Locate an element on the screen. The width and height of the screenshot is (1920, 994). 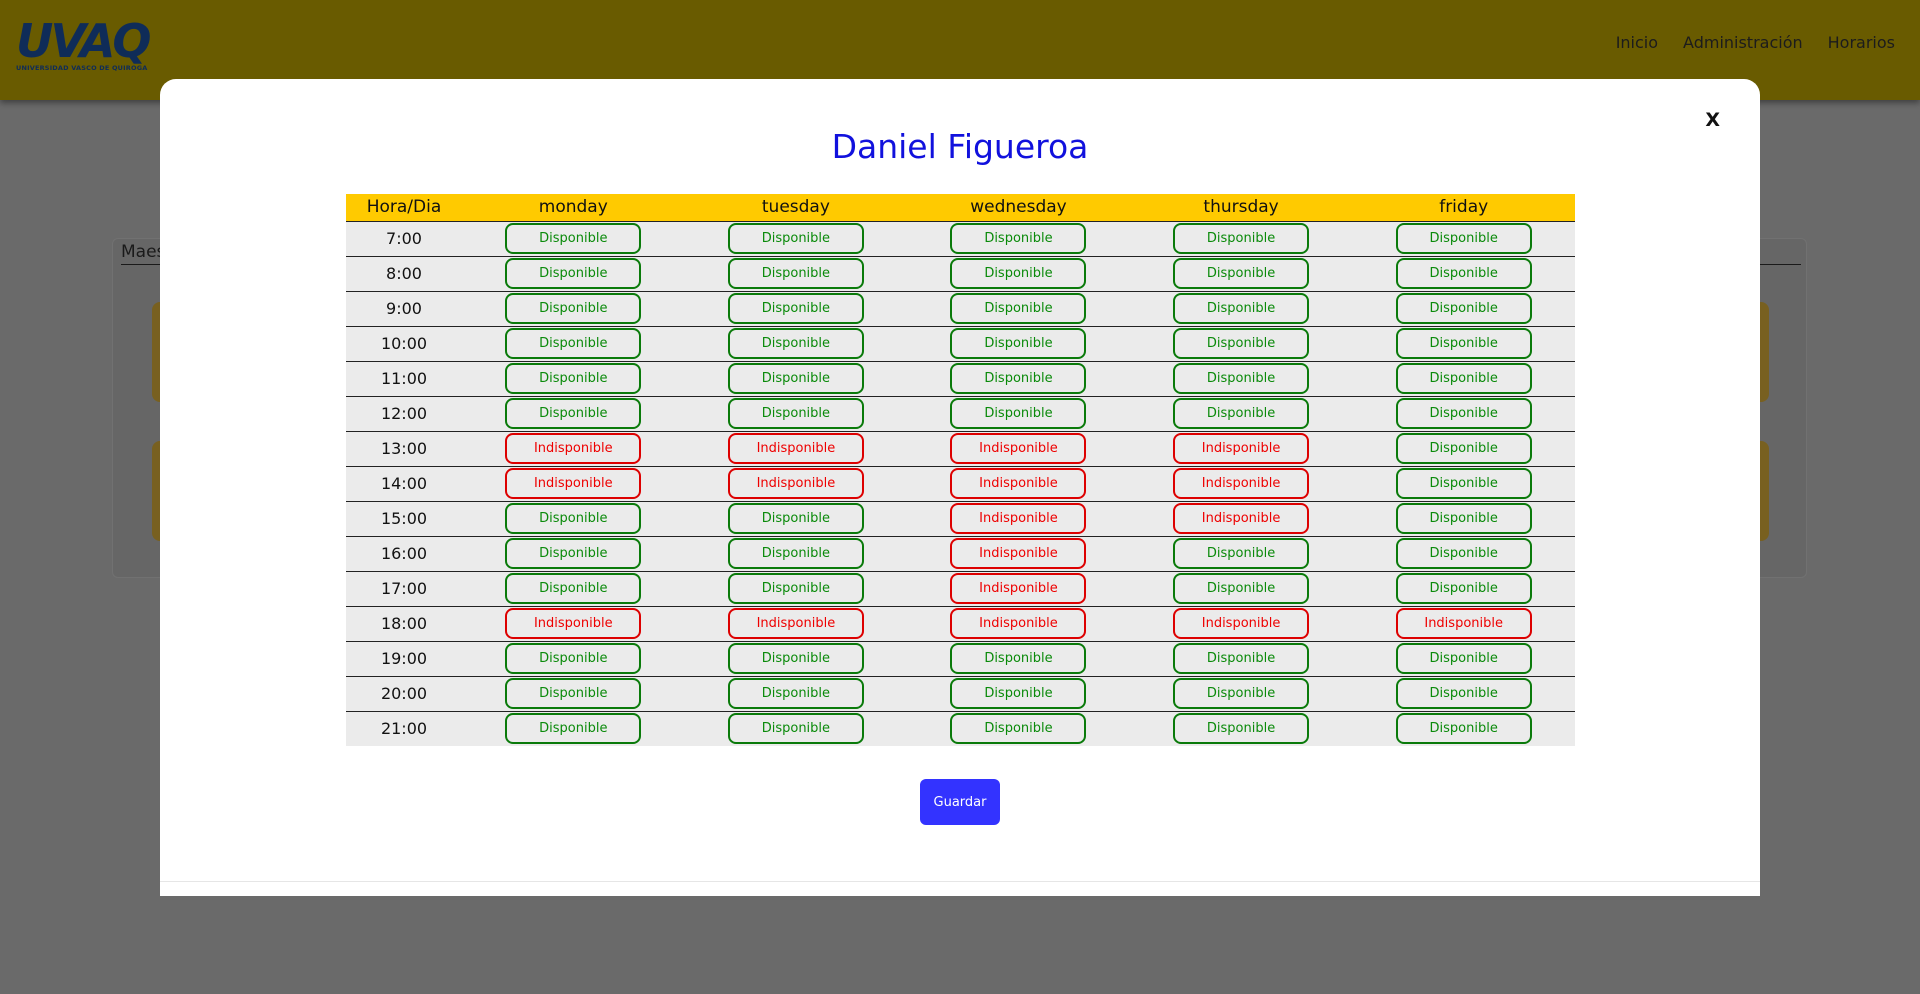
slot-cell: Indisponible is located at coordinates (1241, 483).